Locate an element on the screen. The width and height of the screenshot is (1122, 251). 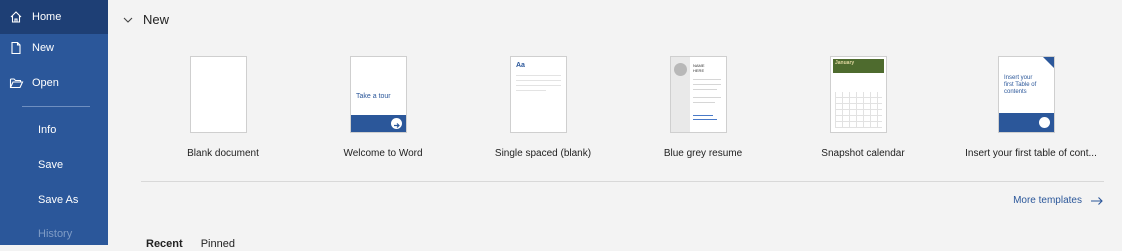
more-templates-link: More templates is located at coordinates (1058, 200).